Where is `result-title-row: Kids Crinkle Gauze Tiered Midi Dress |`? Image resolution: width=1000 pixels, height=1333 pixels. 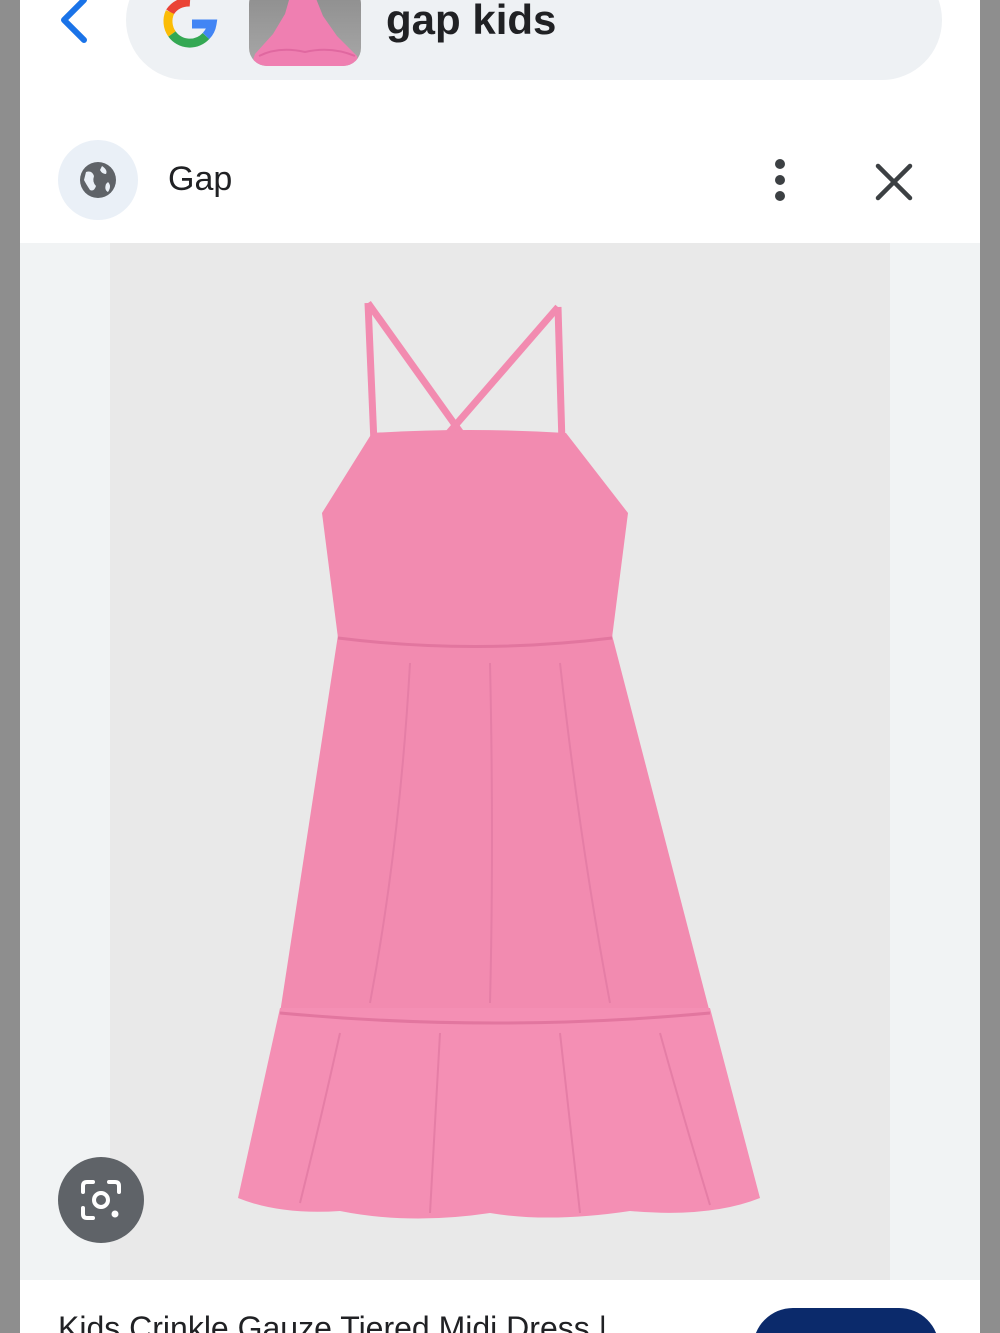
result-title-row: Kids Crinkle Gauze Tiered Midi Dress | is located at coordinates (500, 1306).